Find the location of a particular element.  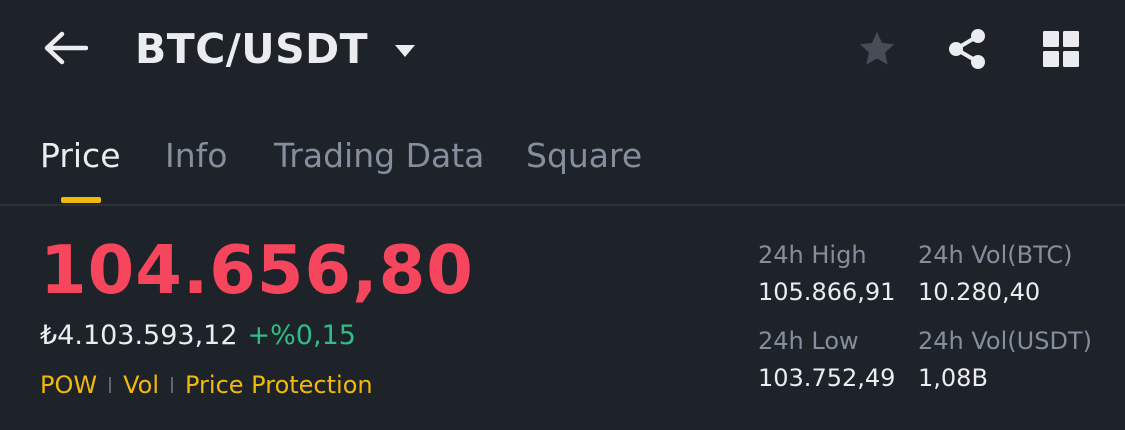

back-arrow-icon is located at coordinates (65, 48).